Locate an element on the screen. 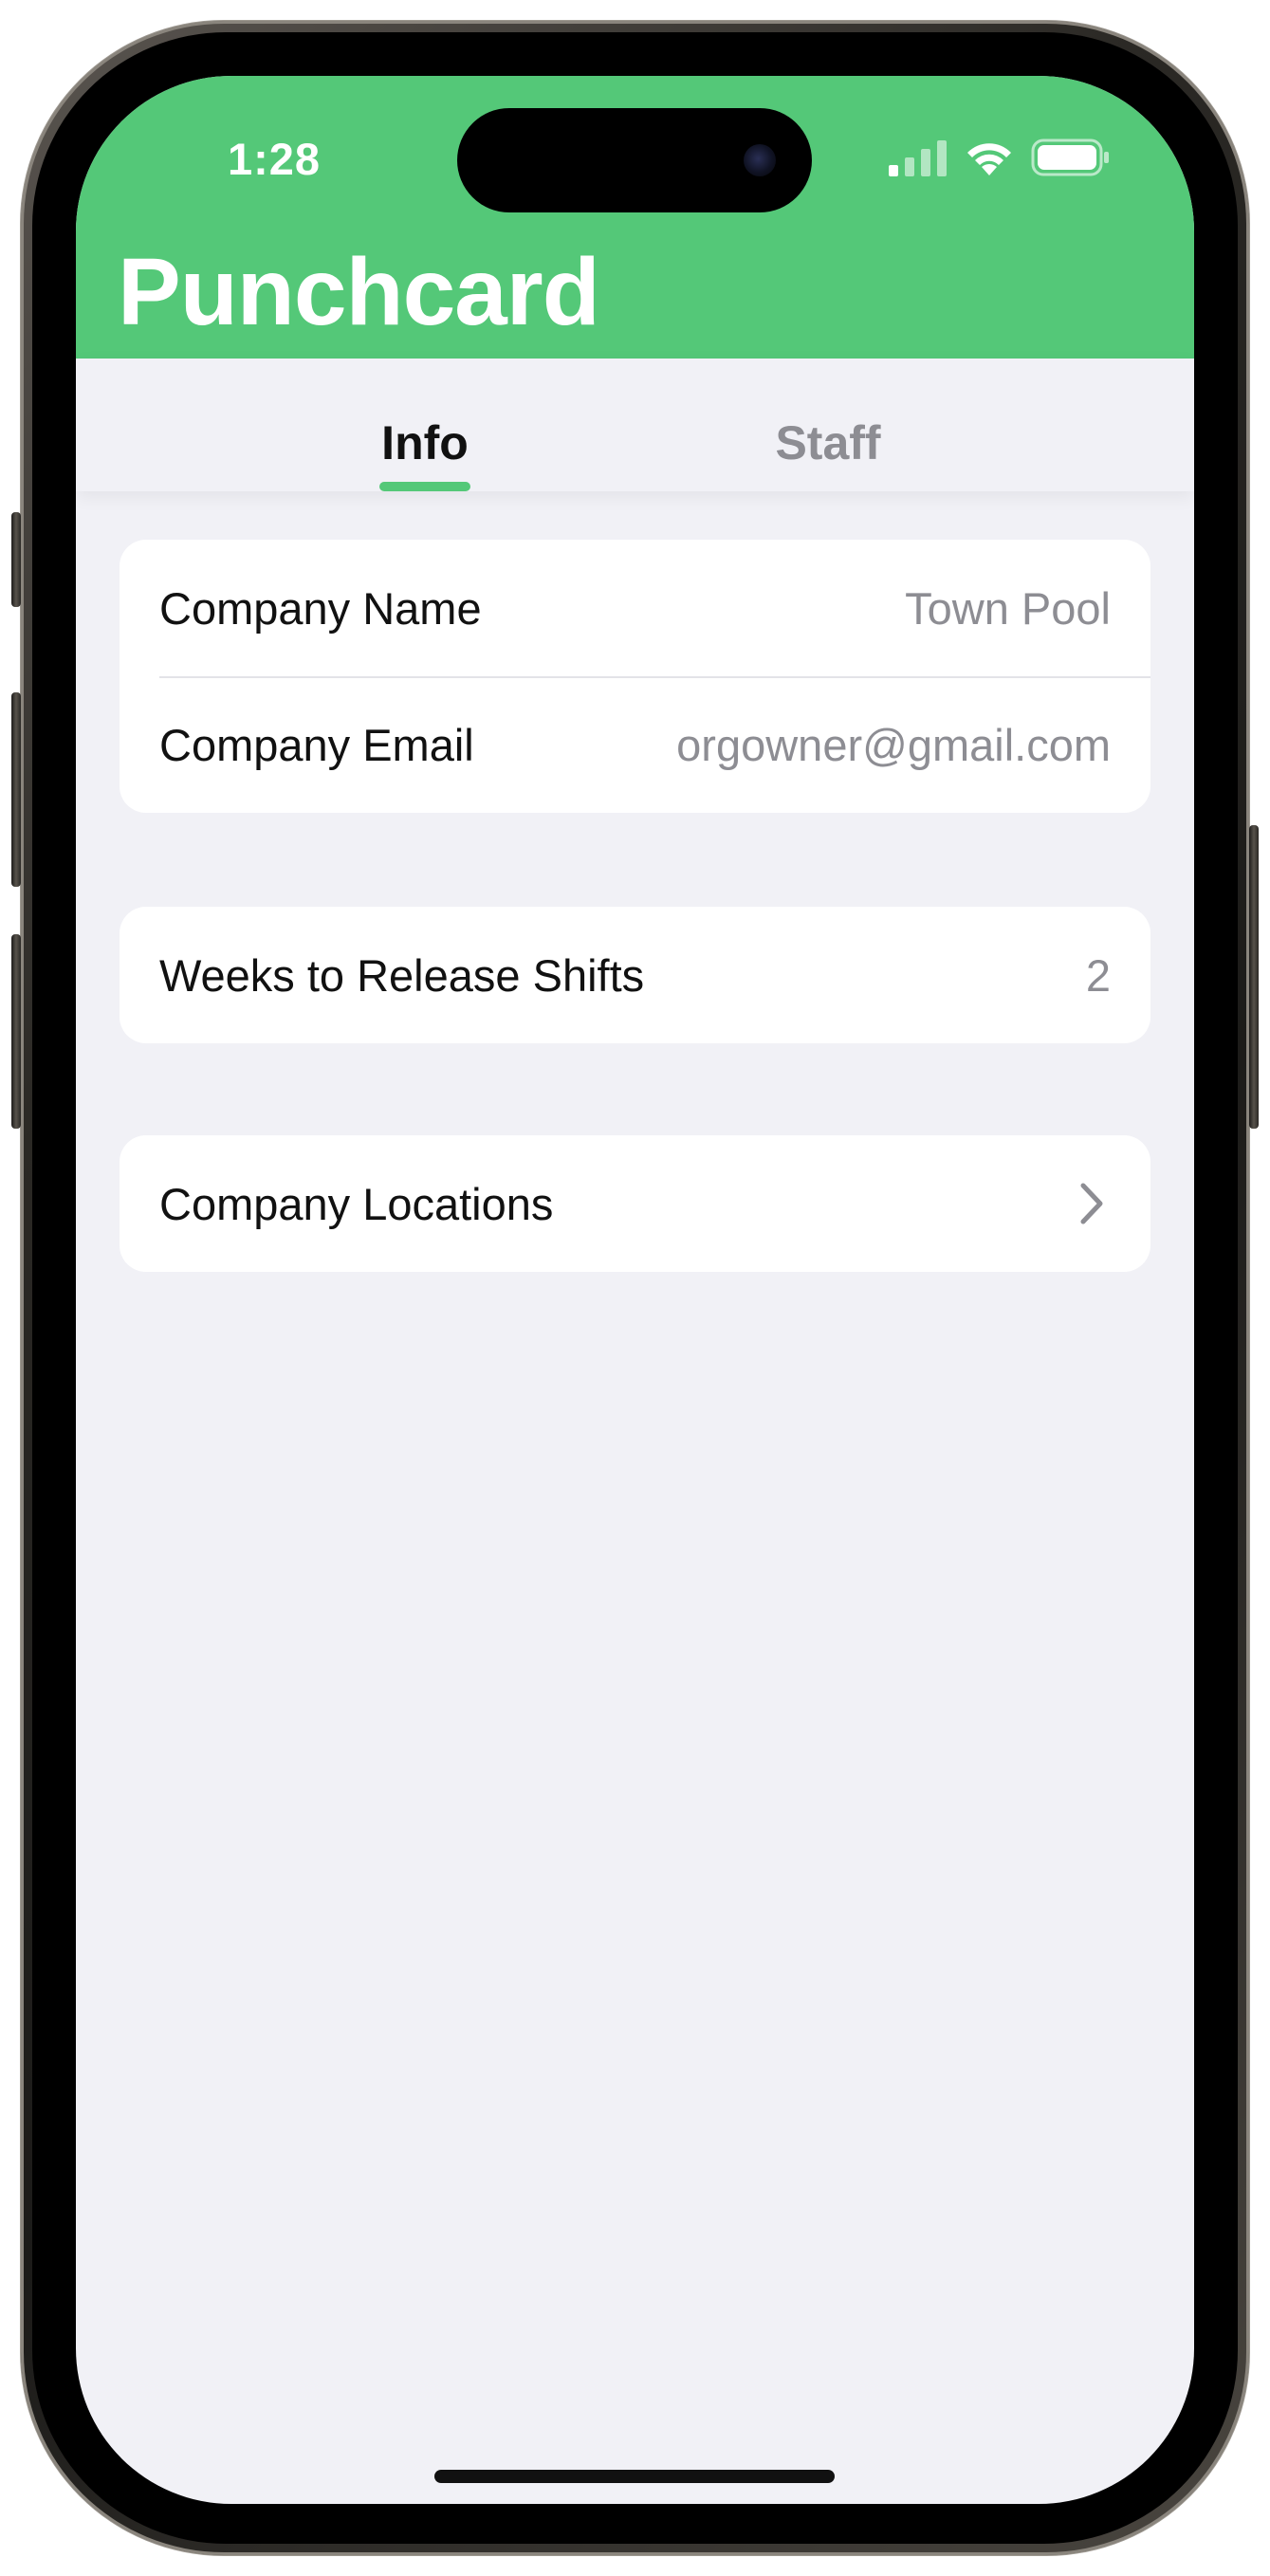  weeks-to-release-row: Weeks to Release Shifts 2 is located at coordinates (635, 975).